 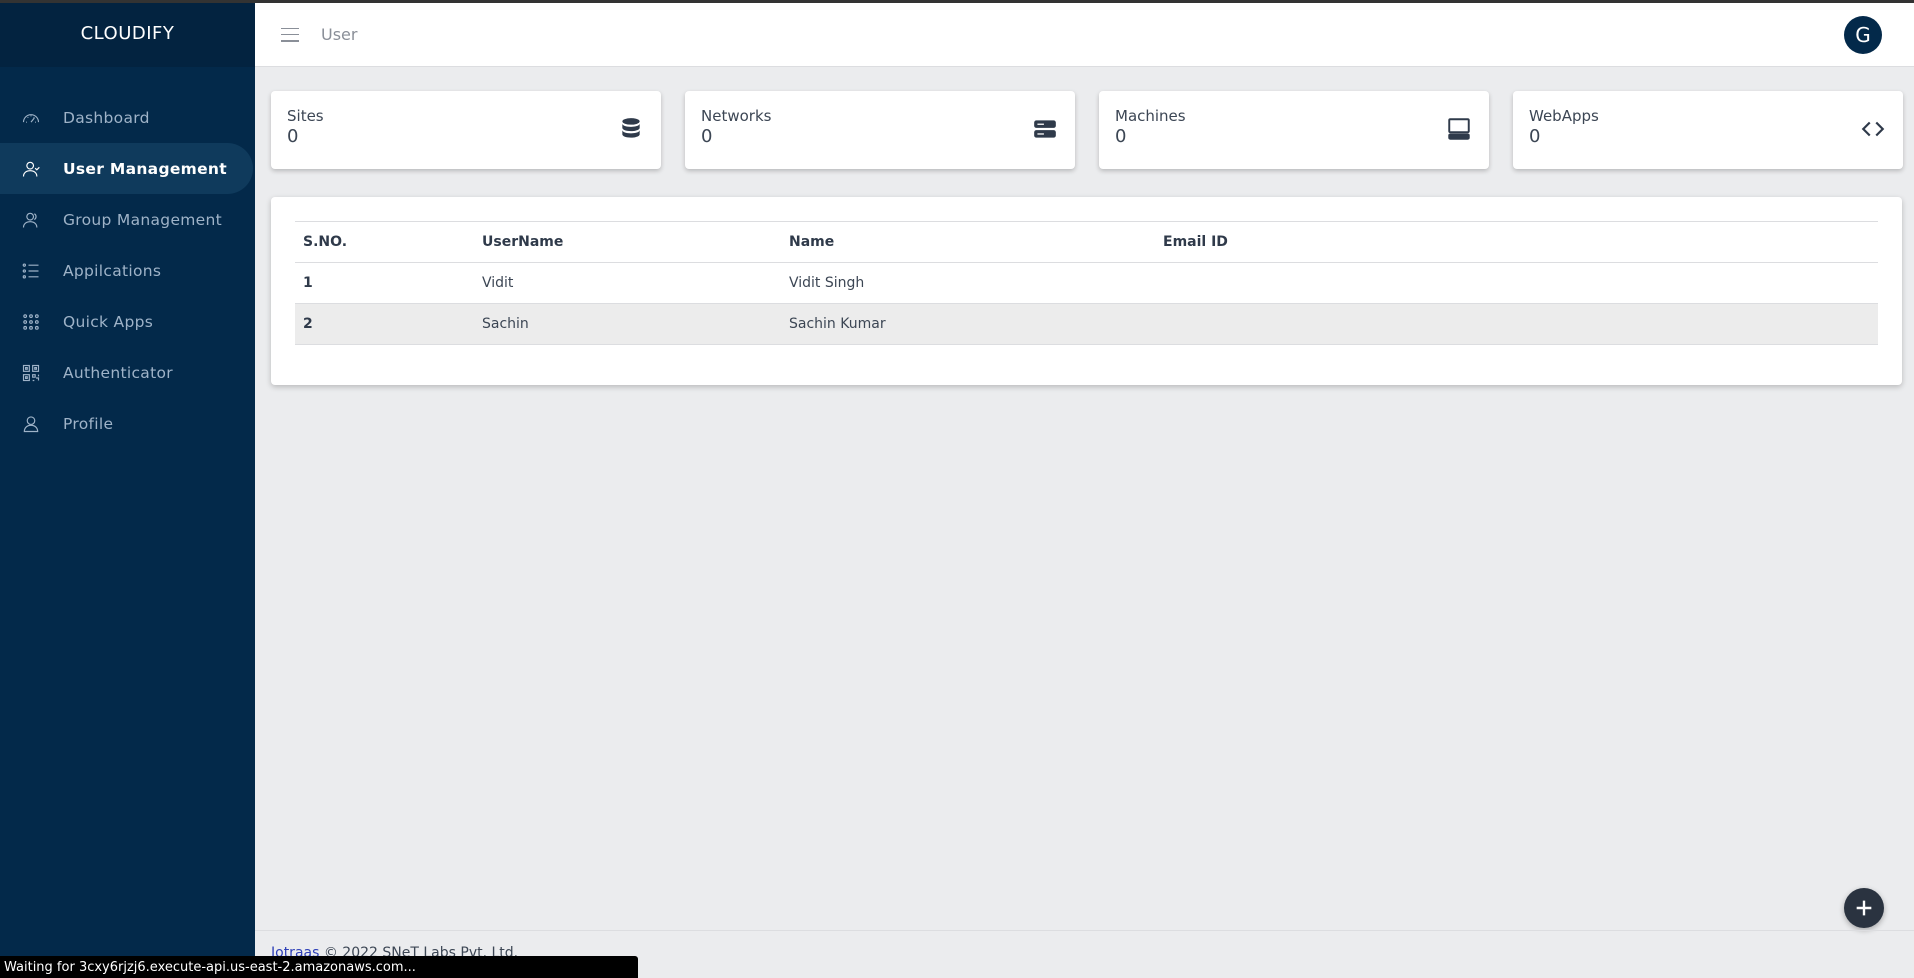 I want to click on sidebar-item-label: Quick Apps, so click(x=108, y=321).